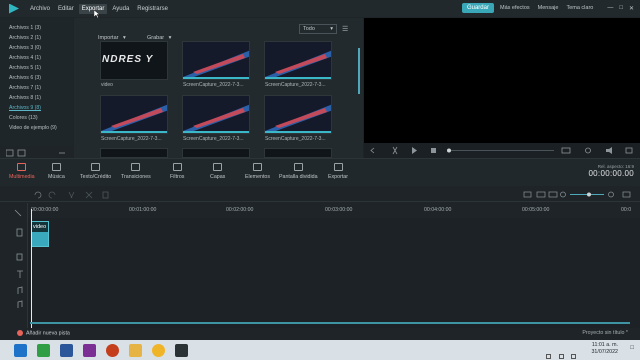 The height and width of the screenshot is (360, 640). I want to click on layers-icon, so click(218, 167).